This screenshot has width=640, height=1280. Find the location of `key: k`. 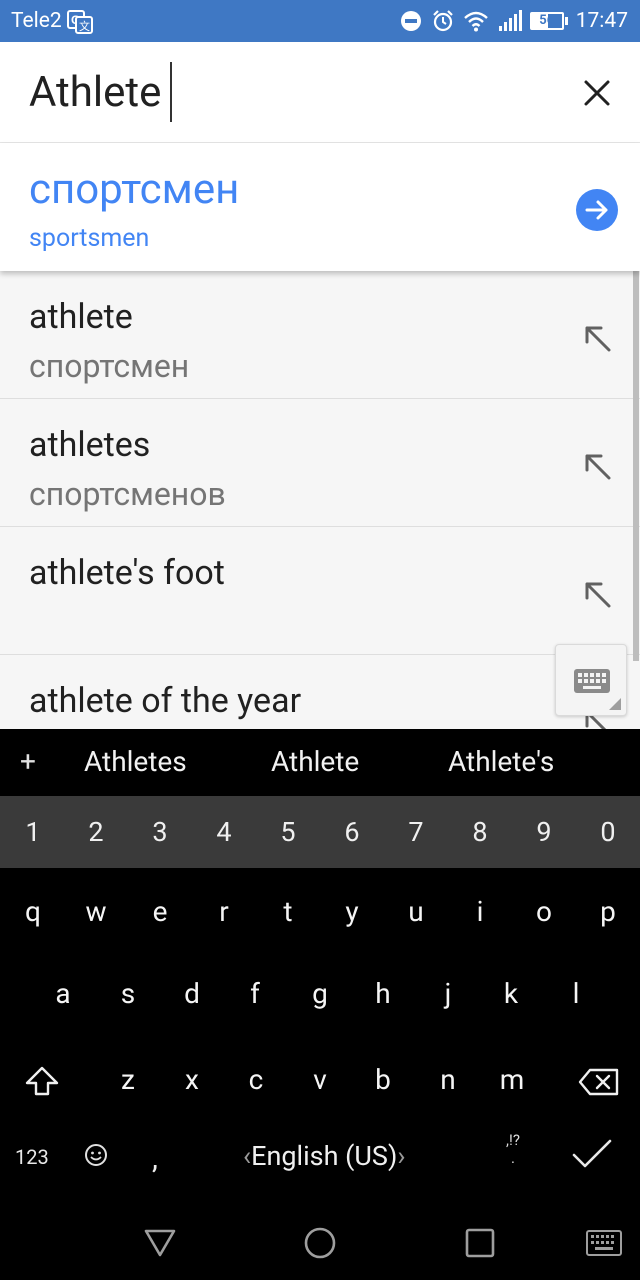

key: k is located at coordinates (511, 993).